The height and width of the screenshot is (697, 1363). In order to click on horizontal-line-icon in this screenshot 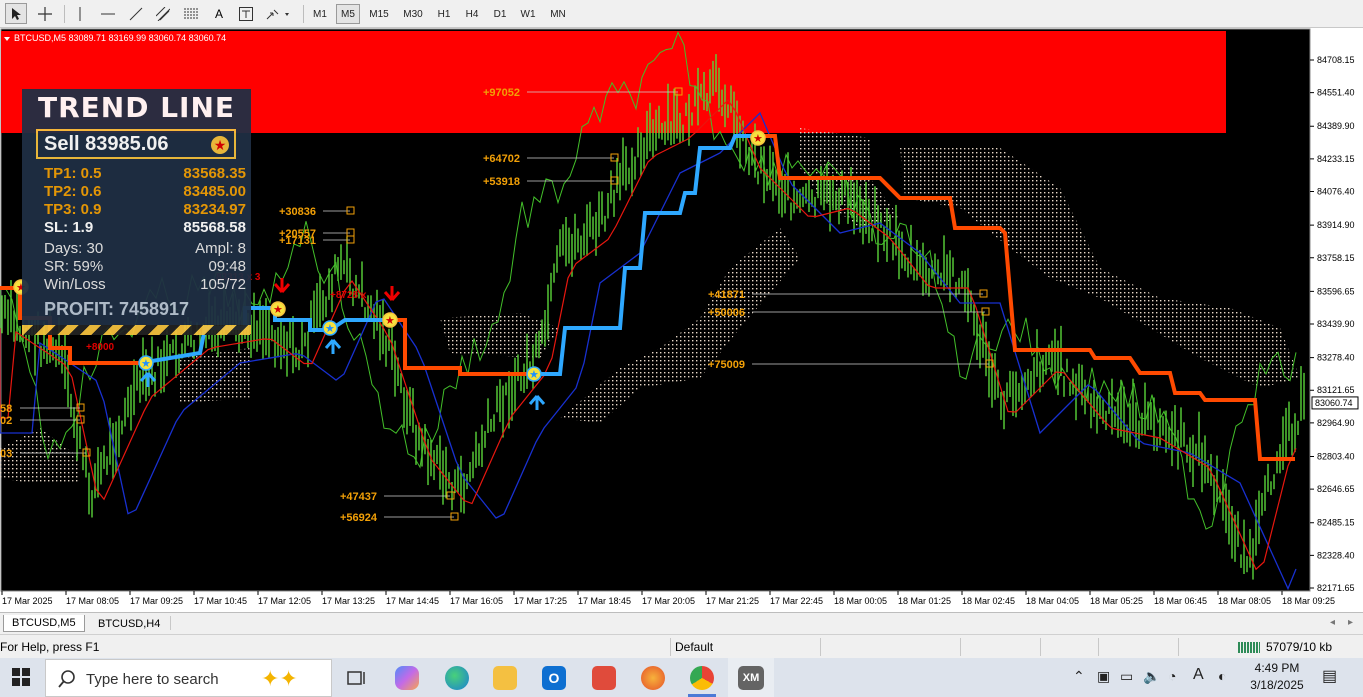, I will do `click(108, 13)`.